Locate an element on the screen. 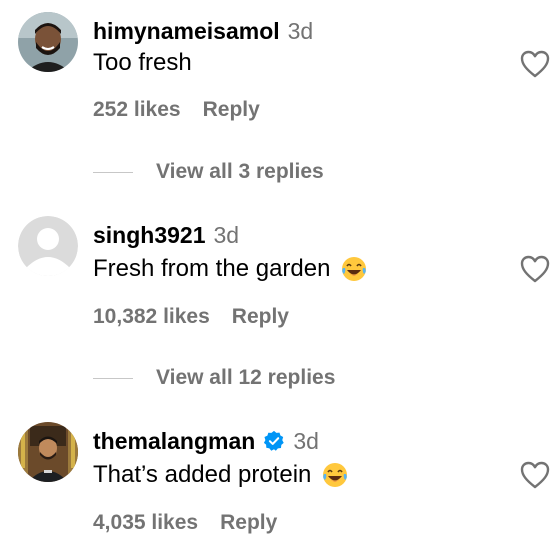 This screenshot has height=542, width=556. comment-header: himynameisamol 3d is located at coordinates (203, 31).